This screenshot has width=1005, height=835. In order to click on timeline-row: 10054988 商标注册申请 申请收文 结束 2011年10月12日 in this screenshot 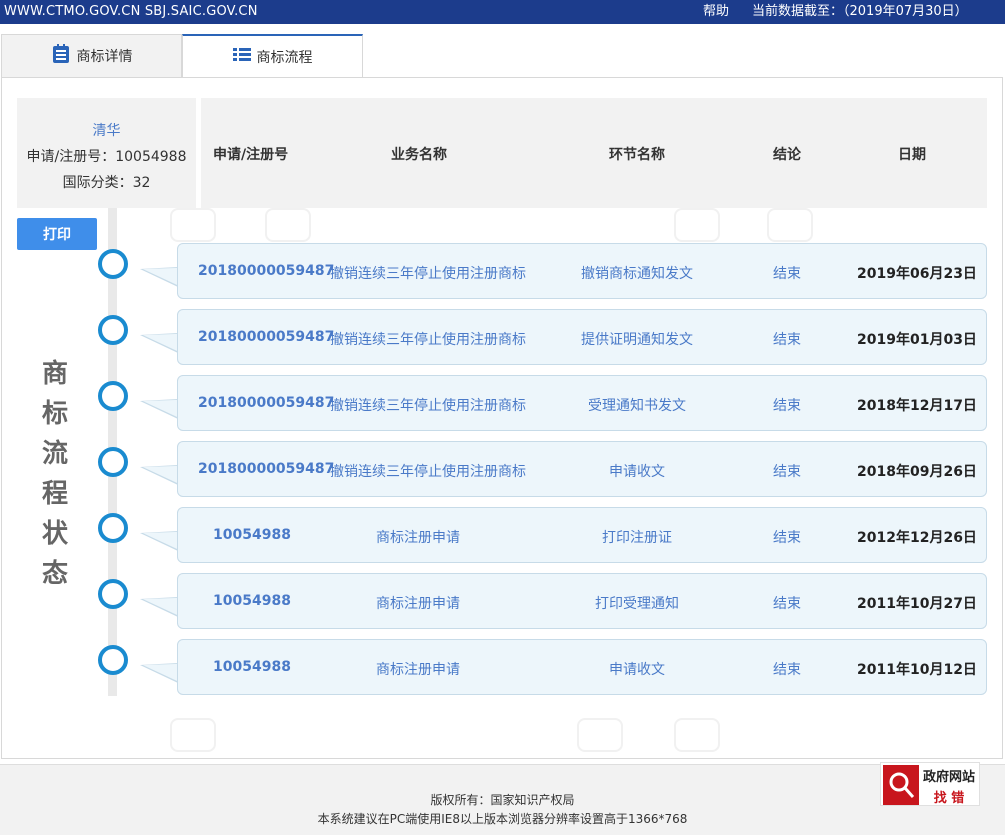, I will do `click(502, 667)`.